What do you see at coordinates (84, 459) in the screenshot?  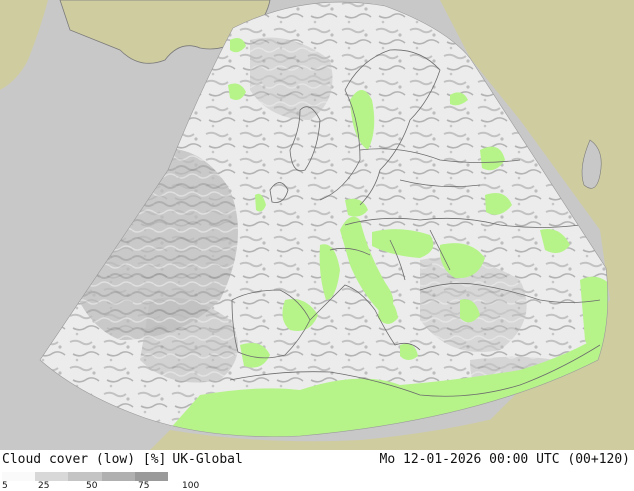 I see `variable-label: Cloud cover (low) [%]` at bounding box center [84, 459].